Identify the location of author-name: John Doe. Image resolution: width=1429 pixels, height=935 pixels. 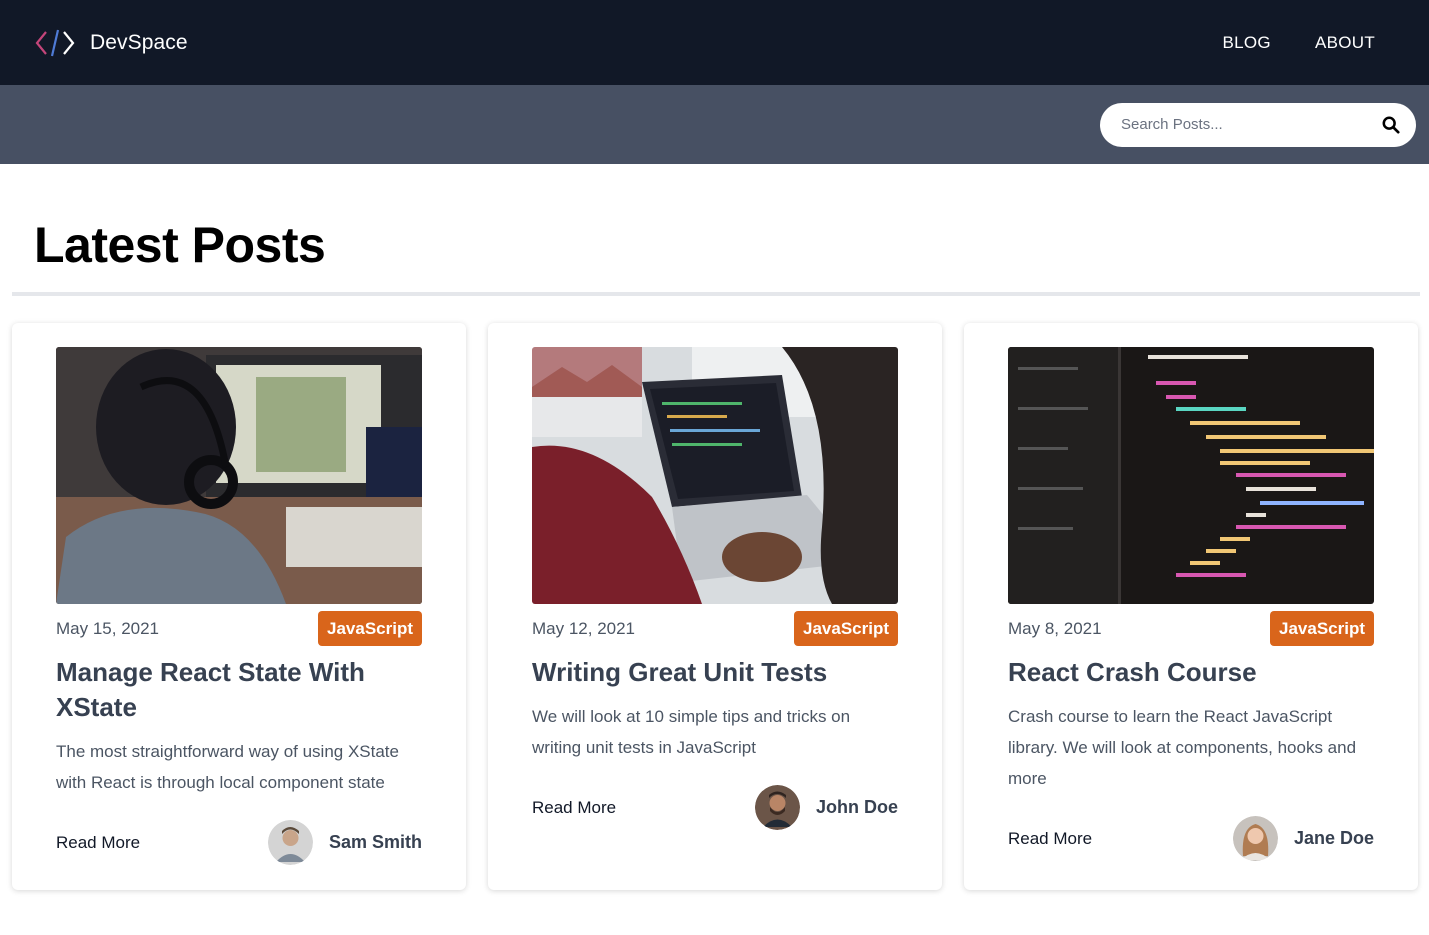
(856, 807).